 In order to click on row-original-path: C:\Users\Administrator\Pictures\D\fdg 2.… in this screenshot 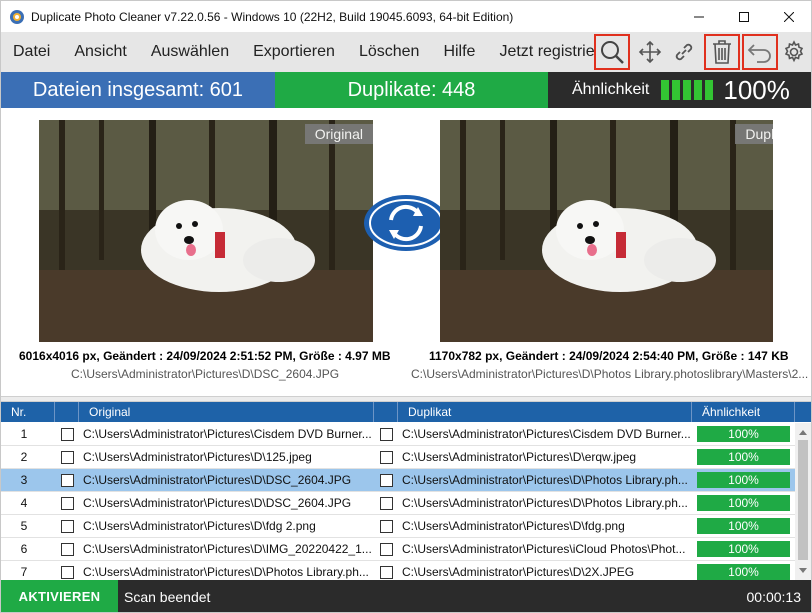, I will do `click(199, 526)`.